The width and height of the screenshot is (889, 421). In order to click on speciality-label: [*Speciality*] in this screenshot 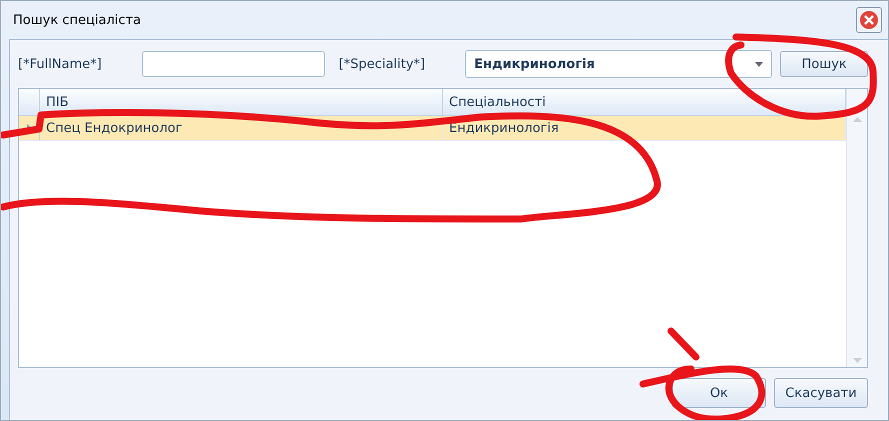, I will do `click(382, 64)`.